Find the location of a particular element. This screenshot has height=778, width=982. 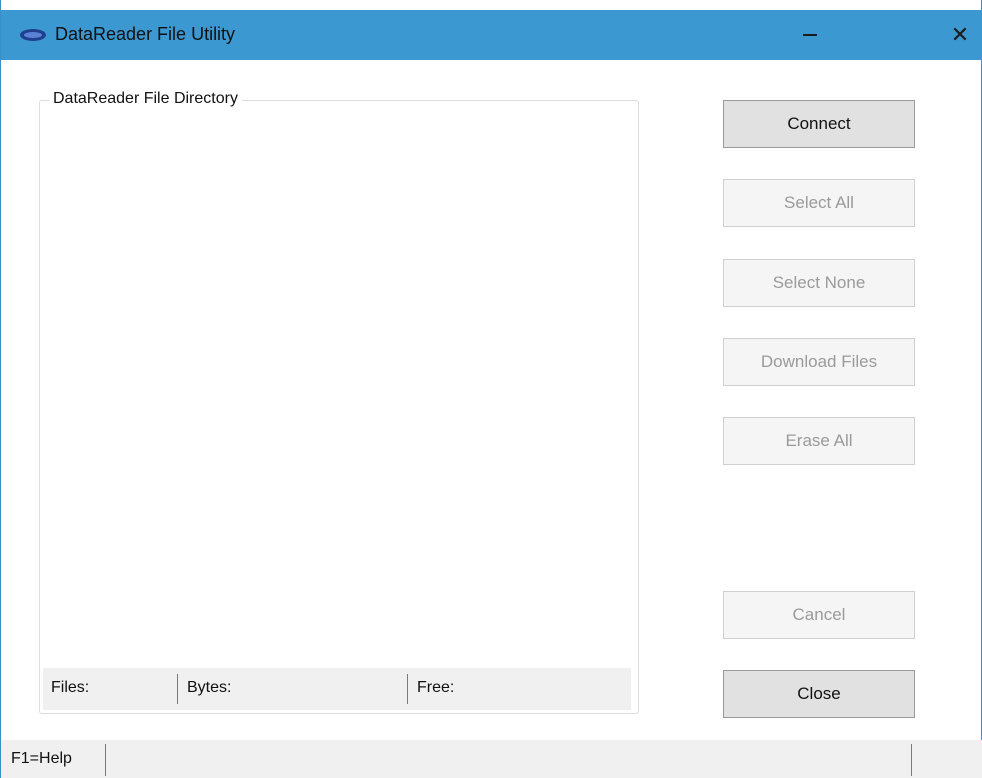

app-logo-icon is located at coordinates (33, 35).